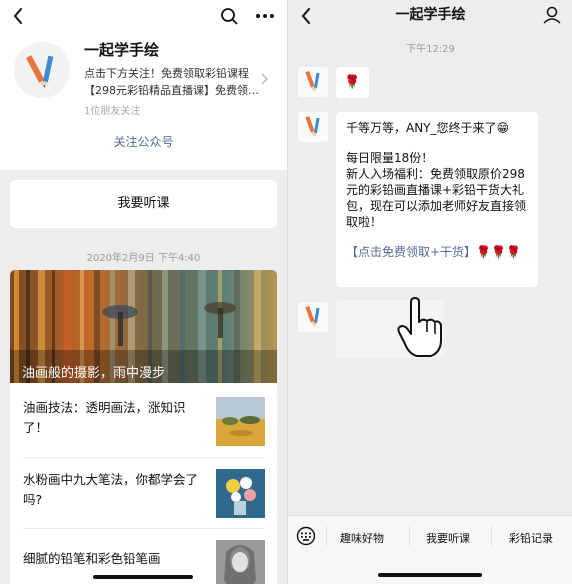 This screenshot has width=572, height=584. Describe the element at coordinates (306, 536) in the screenshot. I see `keyboard-icon` at that location.